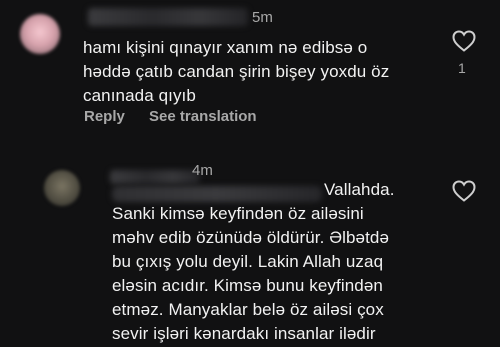  I want to click on username-redacted, so click(168, 17).